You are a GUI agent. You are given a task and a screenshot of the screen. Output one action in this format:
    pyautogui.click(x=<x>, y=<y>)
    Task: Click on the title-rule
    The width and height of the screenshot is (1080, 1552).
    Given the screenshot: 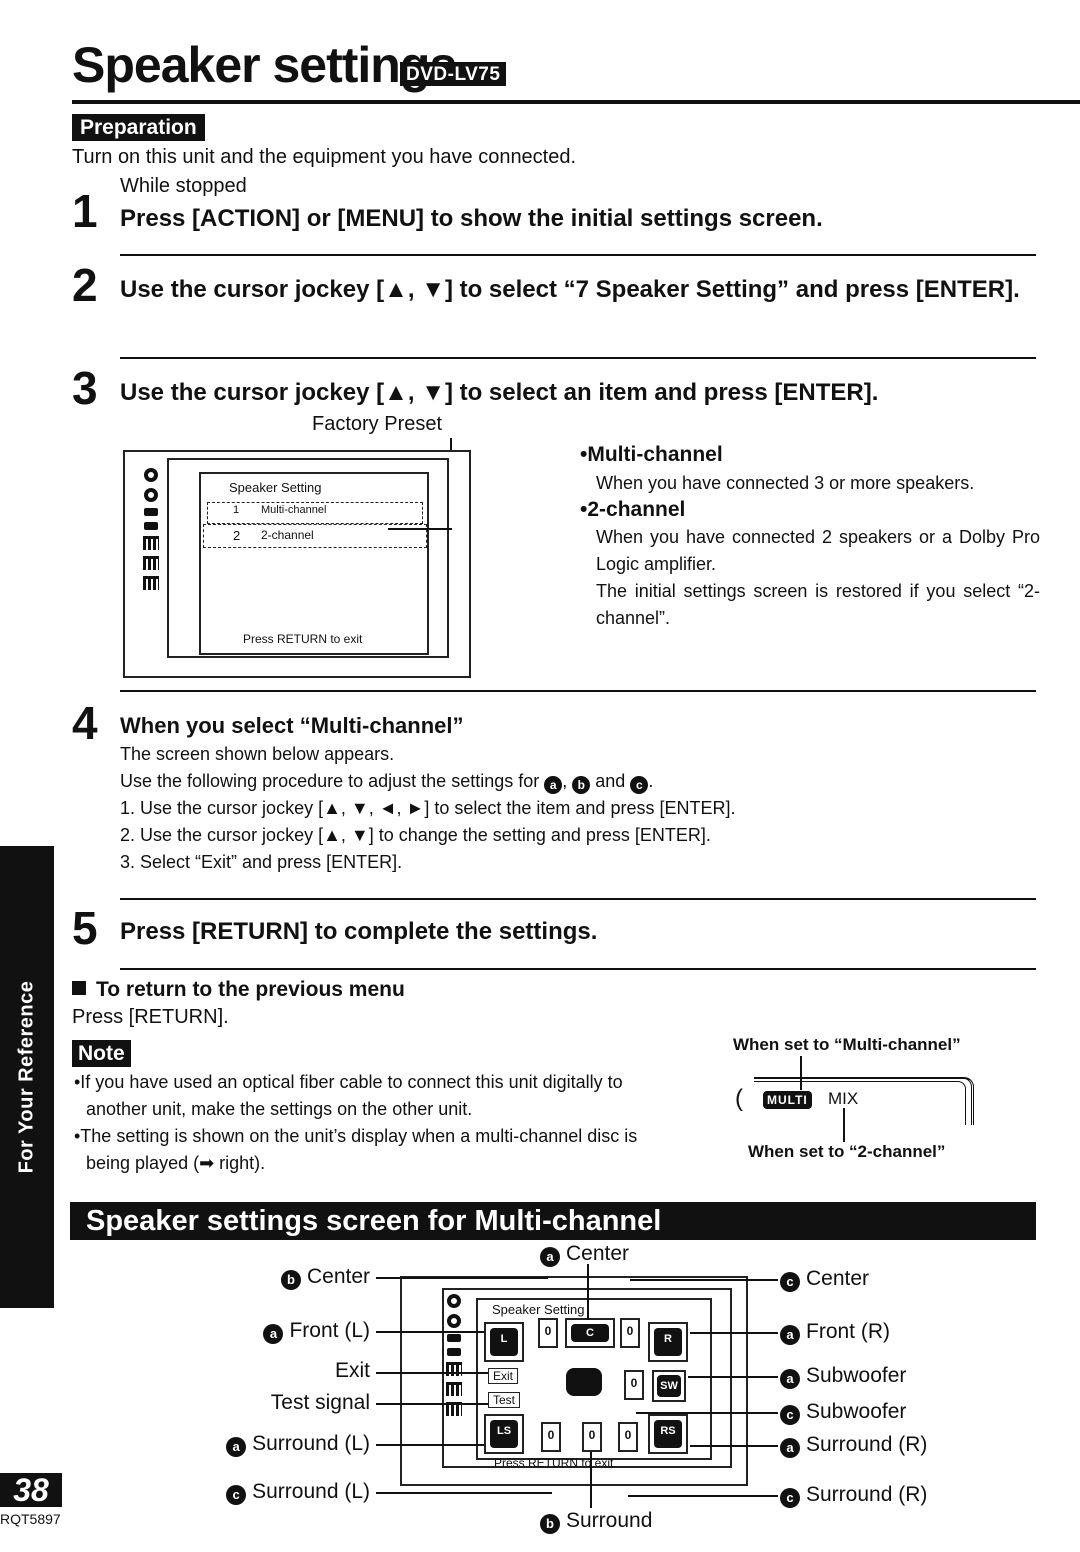 What is the action you would take?
    pyautogui.click(x=576, y=102)
    